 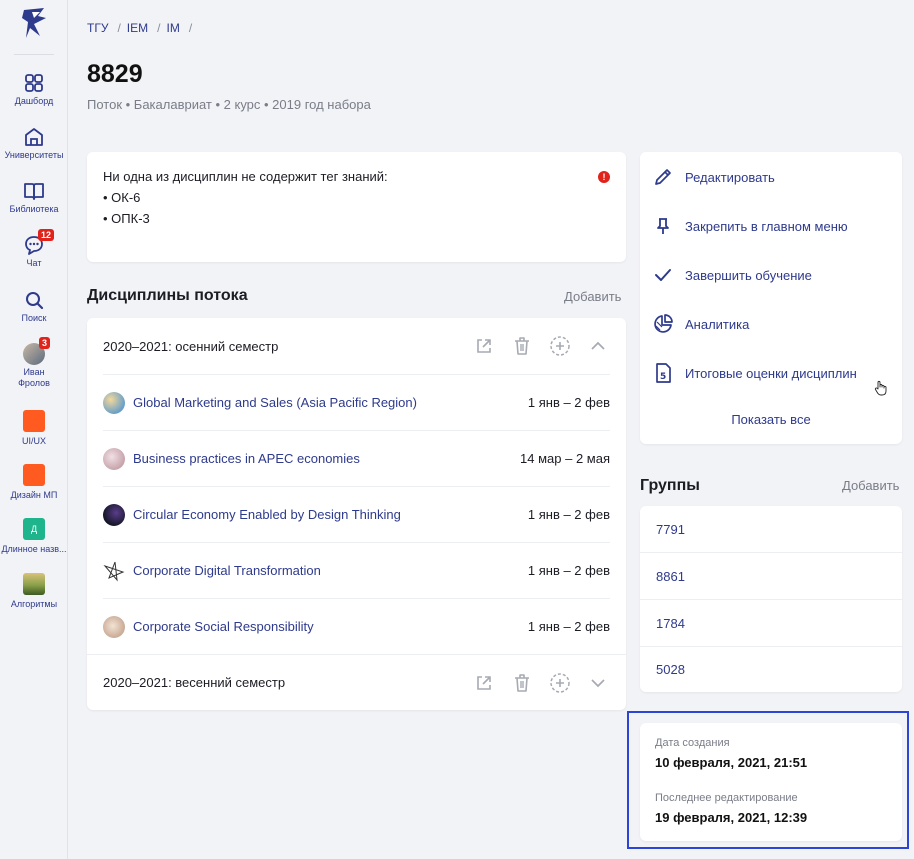 I want to click on search-icon, so click(x=35, y=301).